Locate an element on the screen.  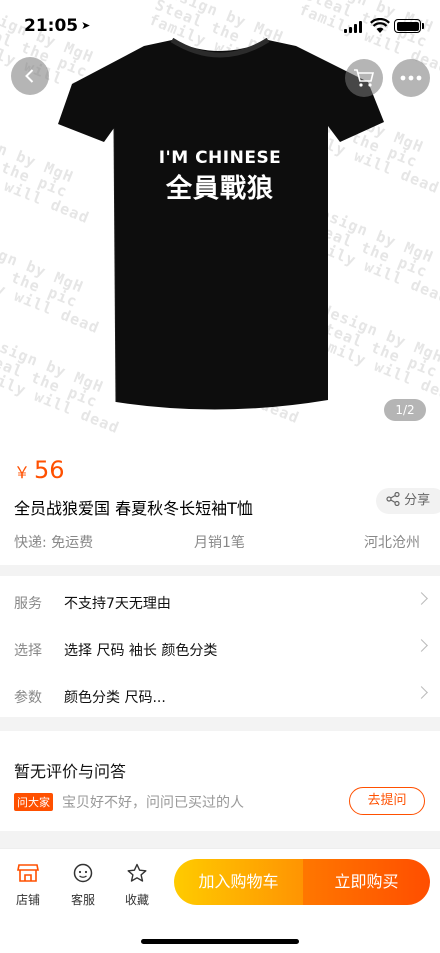
customer-service-label: 客服 is located at coordinates (82, 900).